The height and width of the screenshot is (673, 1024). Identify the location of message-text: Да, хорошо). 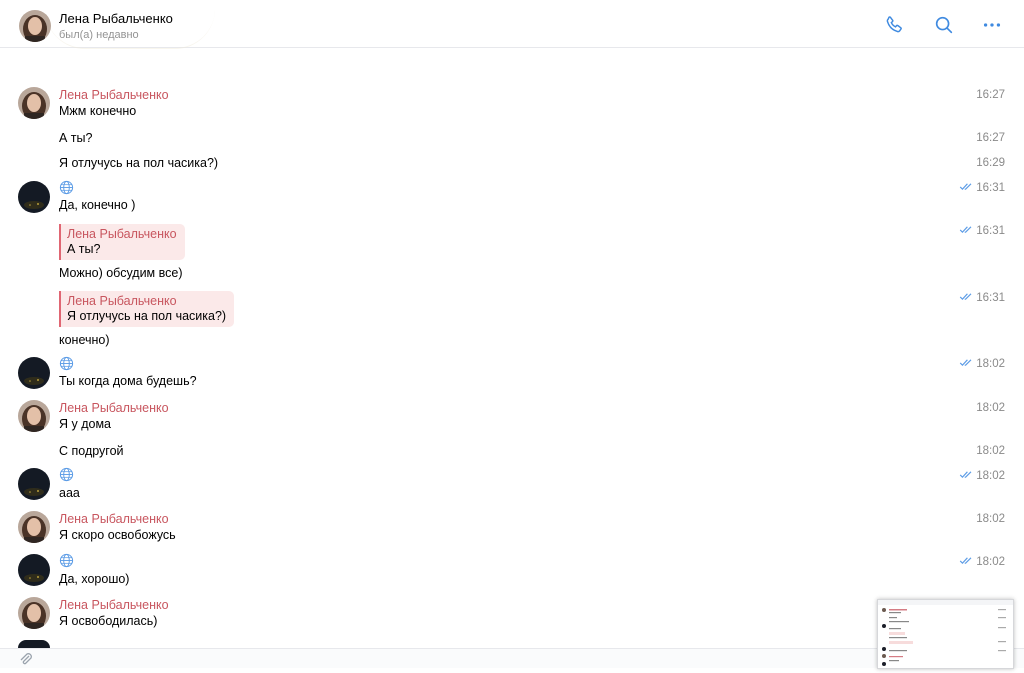
(94, 579).